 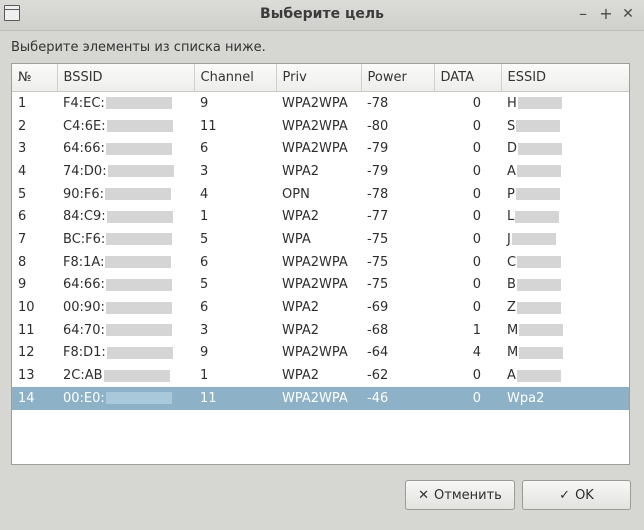 What do you see at coordinates (235, 148) in the screenshot?
I see `channel-cell: 6` at bounding box center [235, 148].